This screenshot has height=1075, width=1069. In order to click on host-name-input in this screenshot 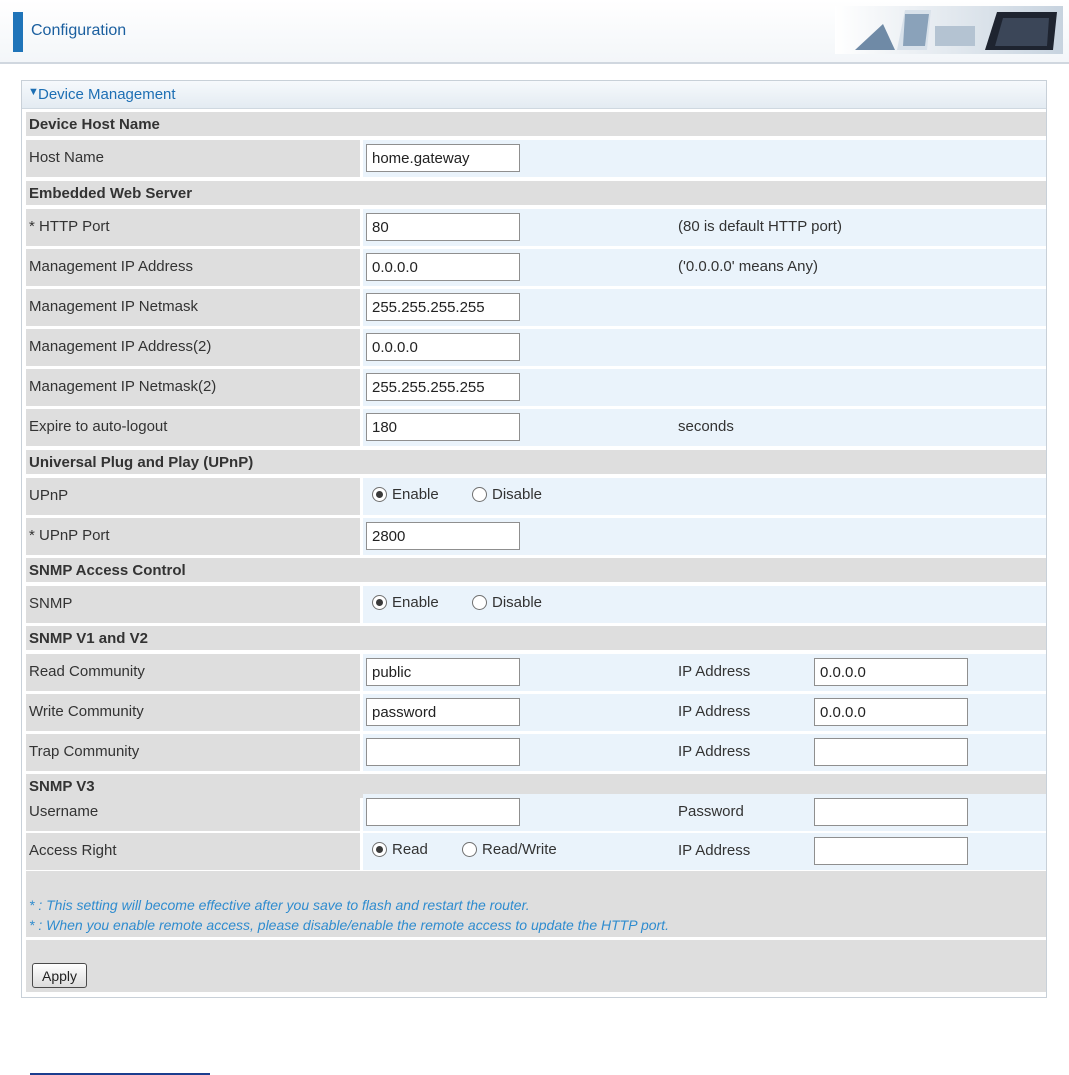, I will do `click(443, 158)`.